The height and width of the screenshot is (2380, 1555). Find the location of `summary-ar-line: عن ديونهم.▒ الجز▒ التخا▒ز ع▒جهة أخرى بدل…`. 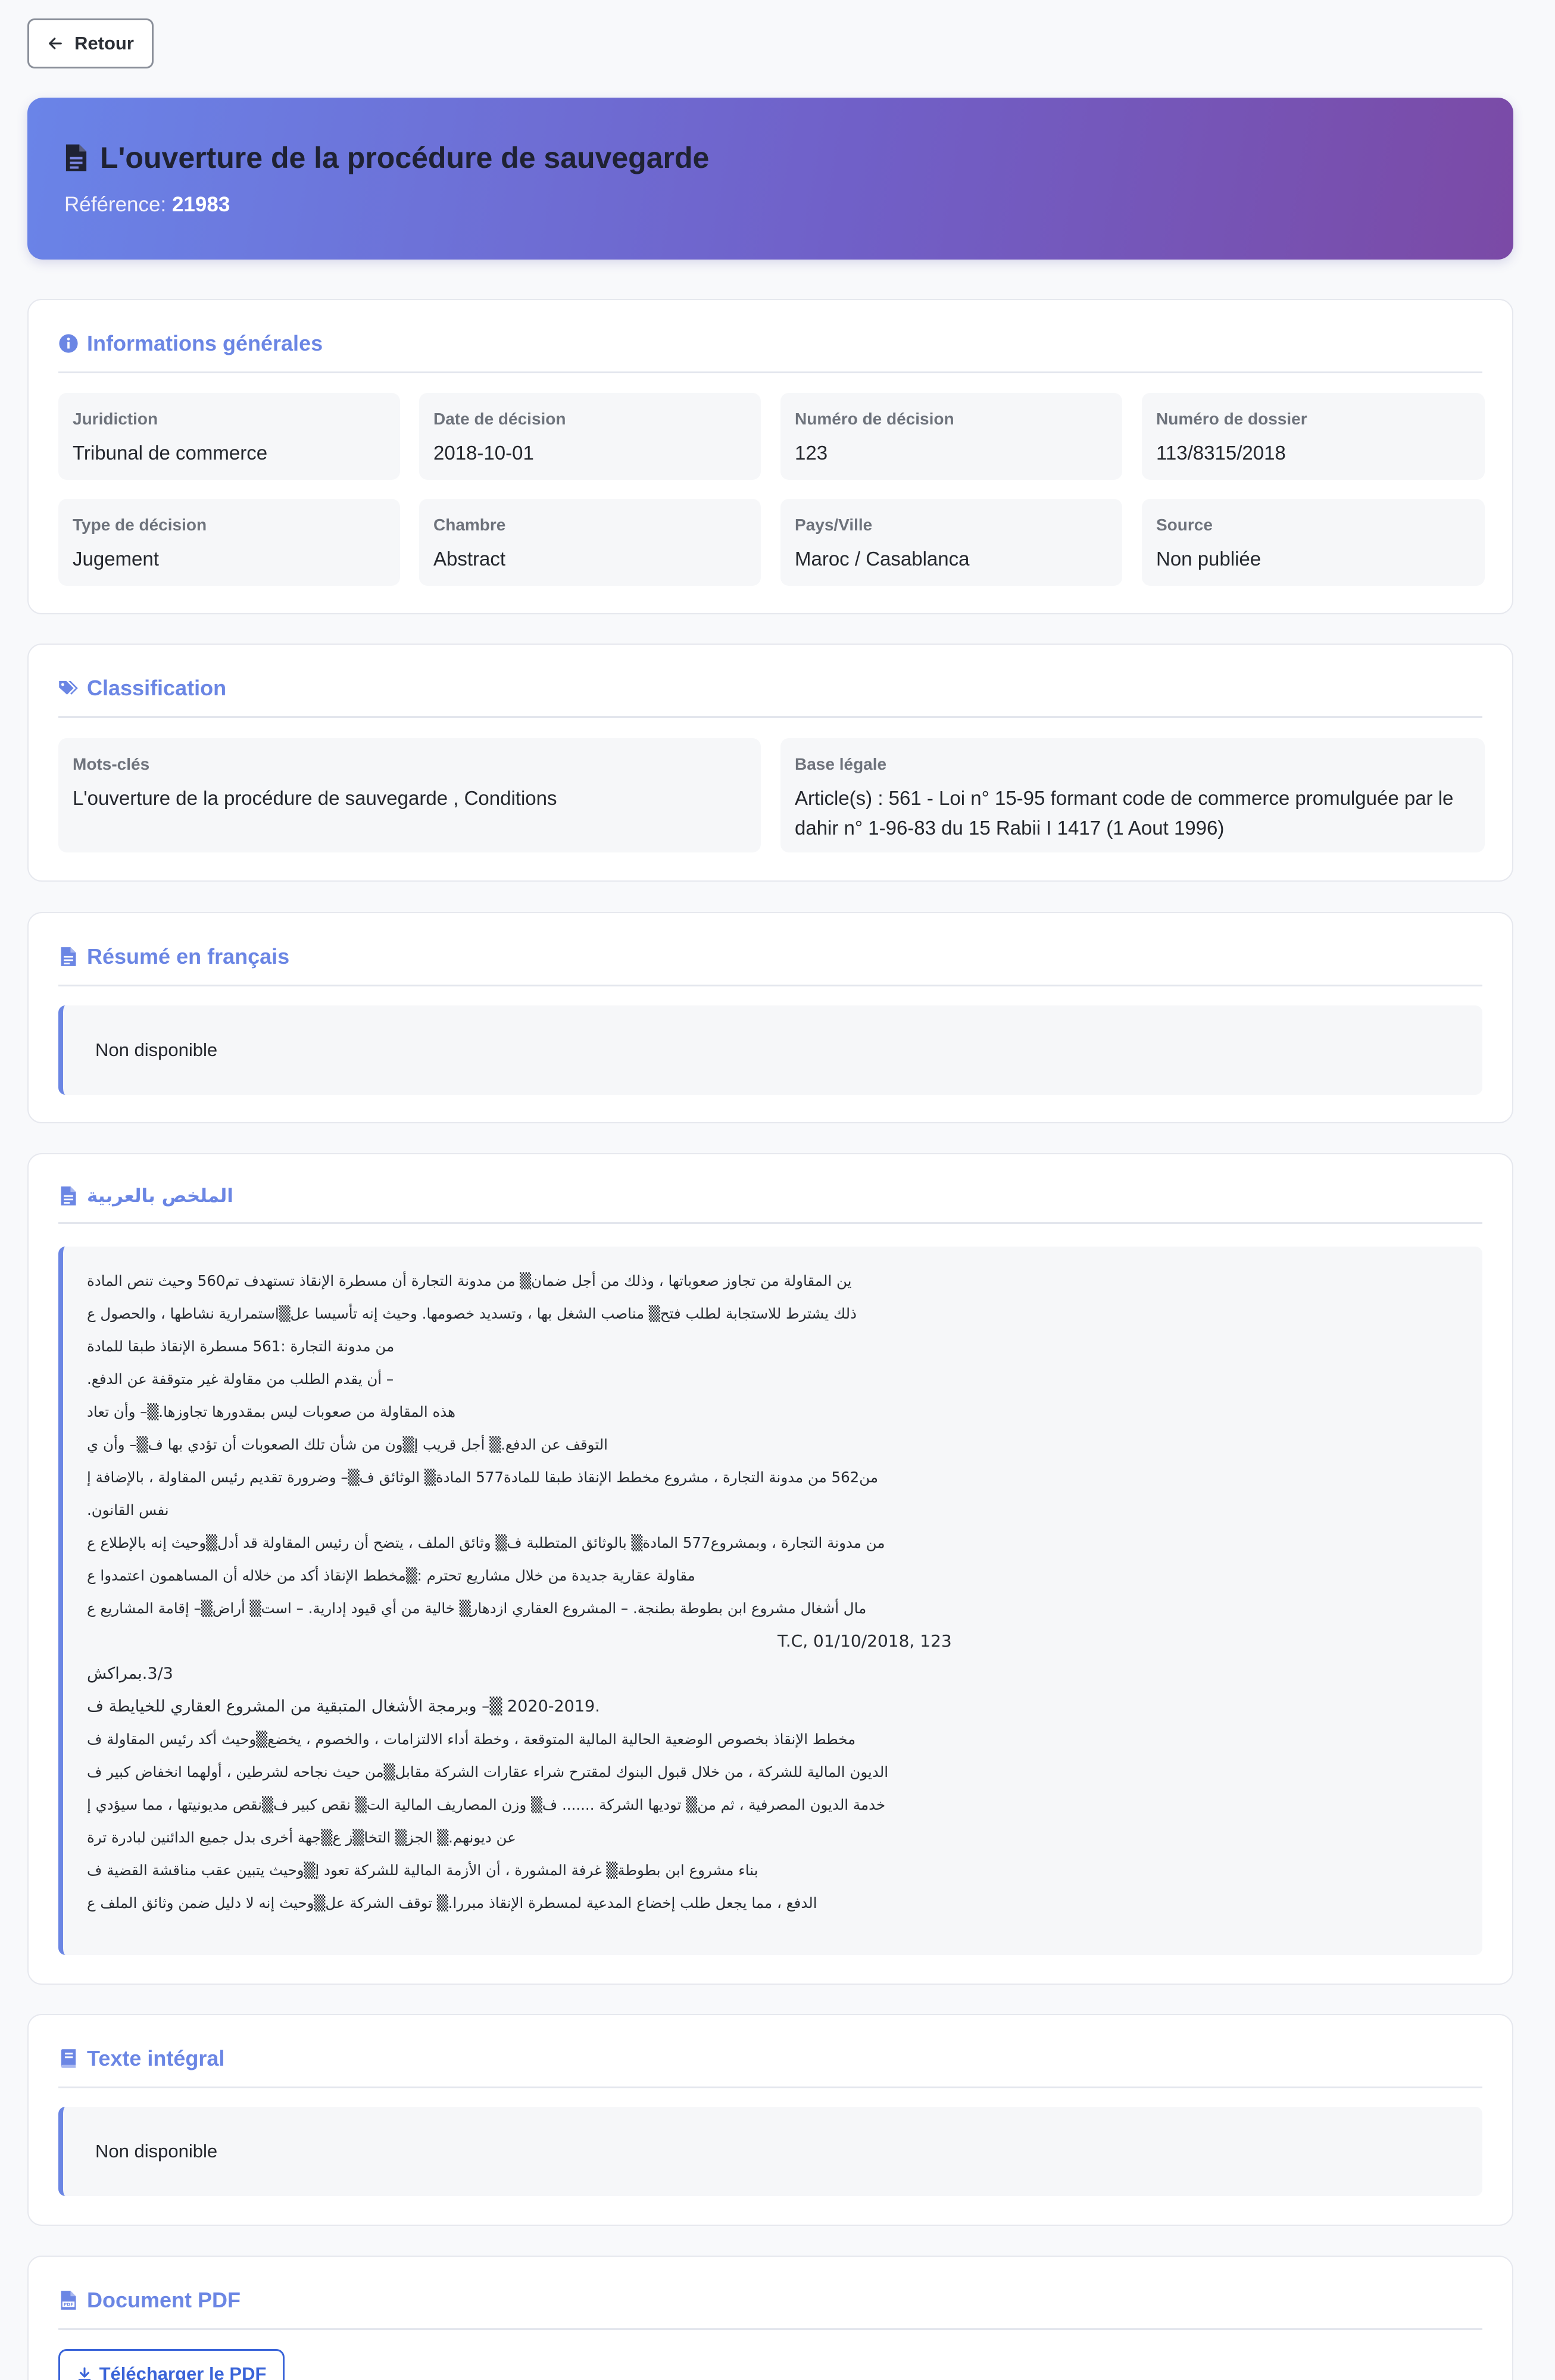

summary-ar-line: عن ديونهم.▒ الجز▒ التخا▒ز ع▒جهة أخرى بدل… is located at coordinates (301, 1837).